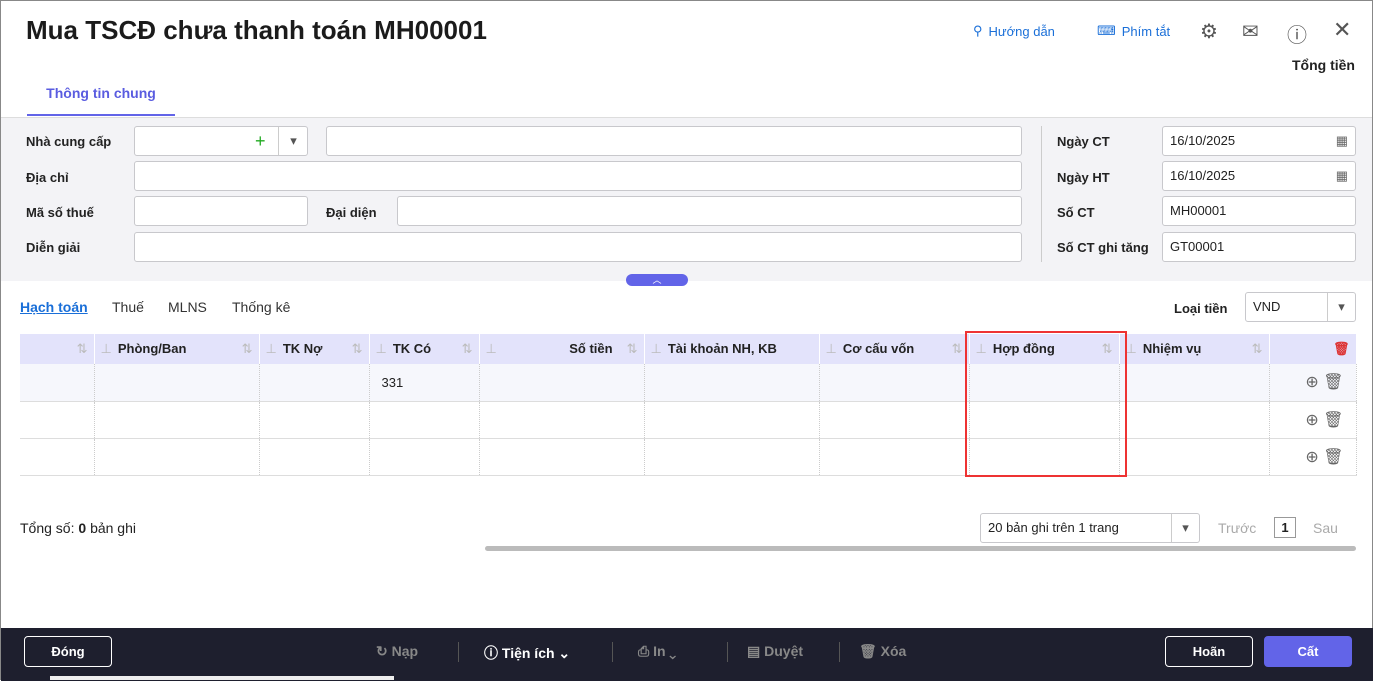 Image resolution: width=1373 pixels, height=681 pixels. What do you see at coordinates (1106, 30) in the screenshot?
I see `keyboard-icon: ⌨` at bounding box center [1106, 30].